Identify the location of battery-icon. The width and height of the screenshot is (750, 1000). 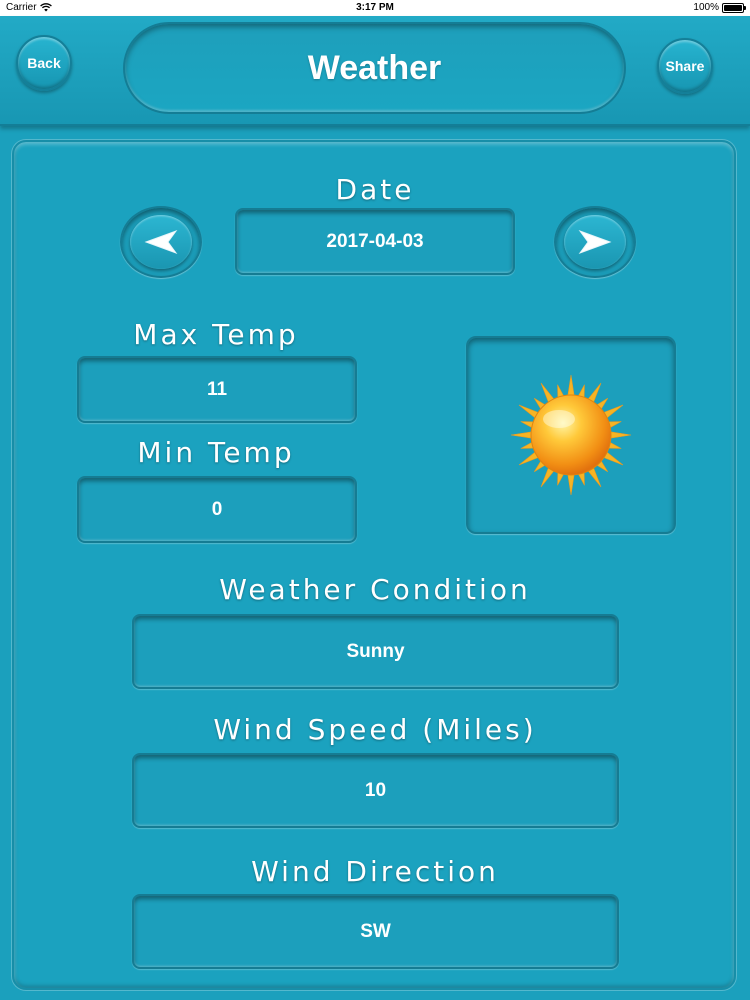
(734, 7).